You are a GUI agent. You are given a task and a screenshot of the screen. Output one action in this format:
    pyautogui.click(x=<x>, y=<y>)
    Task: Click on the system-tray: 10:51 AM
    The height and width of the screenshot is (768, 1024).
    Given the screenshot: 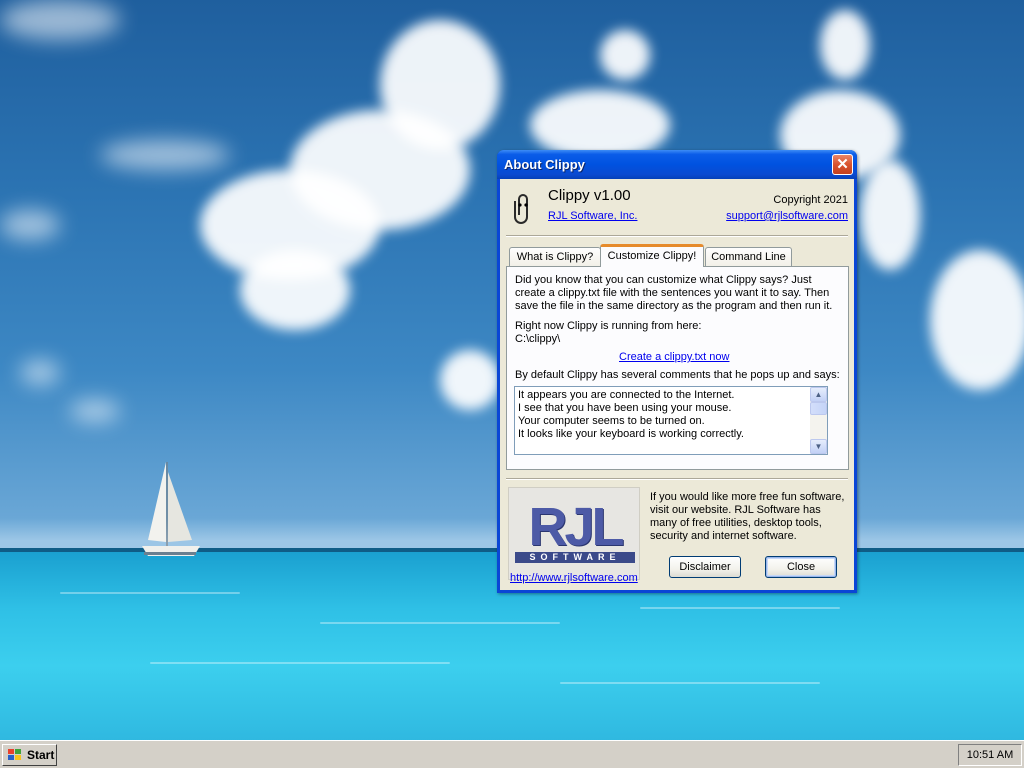 What is the action you would take?
    pyautogui.click(x=990, y=755)
    